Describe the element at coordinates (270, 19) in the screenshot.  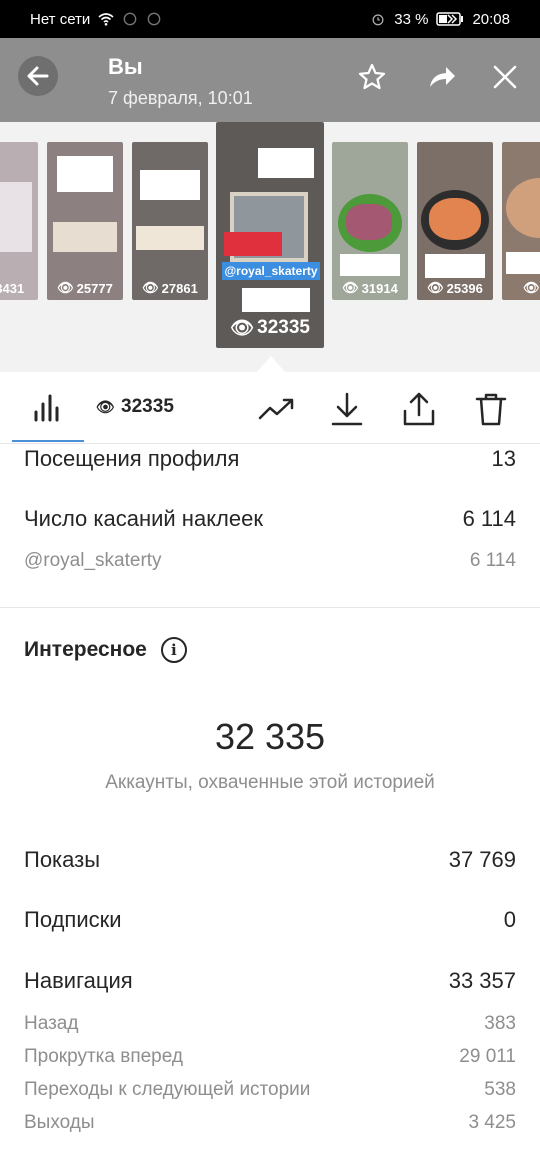
I see `status-bar: Нет сети 33 % 20:08` at that location.